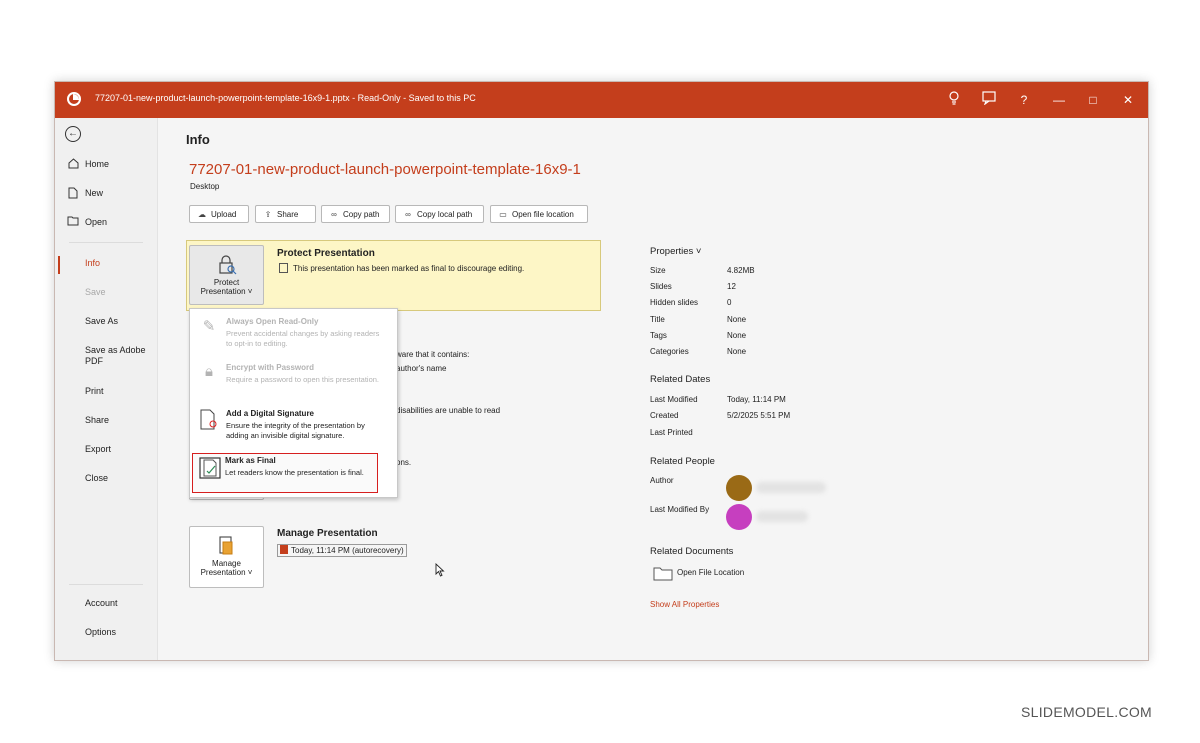 The image size is (1200, 743). I want to click on sidebar-item-label: Options, so click(101, 632).